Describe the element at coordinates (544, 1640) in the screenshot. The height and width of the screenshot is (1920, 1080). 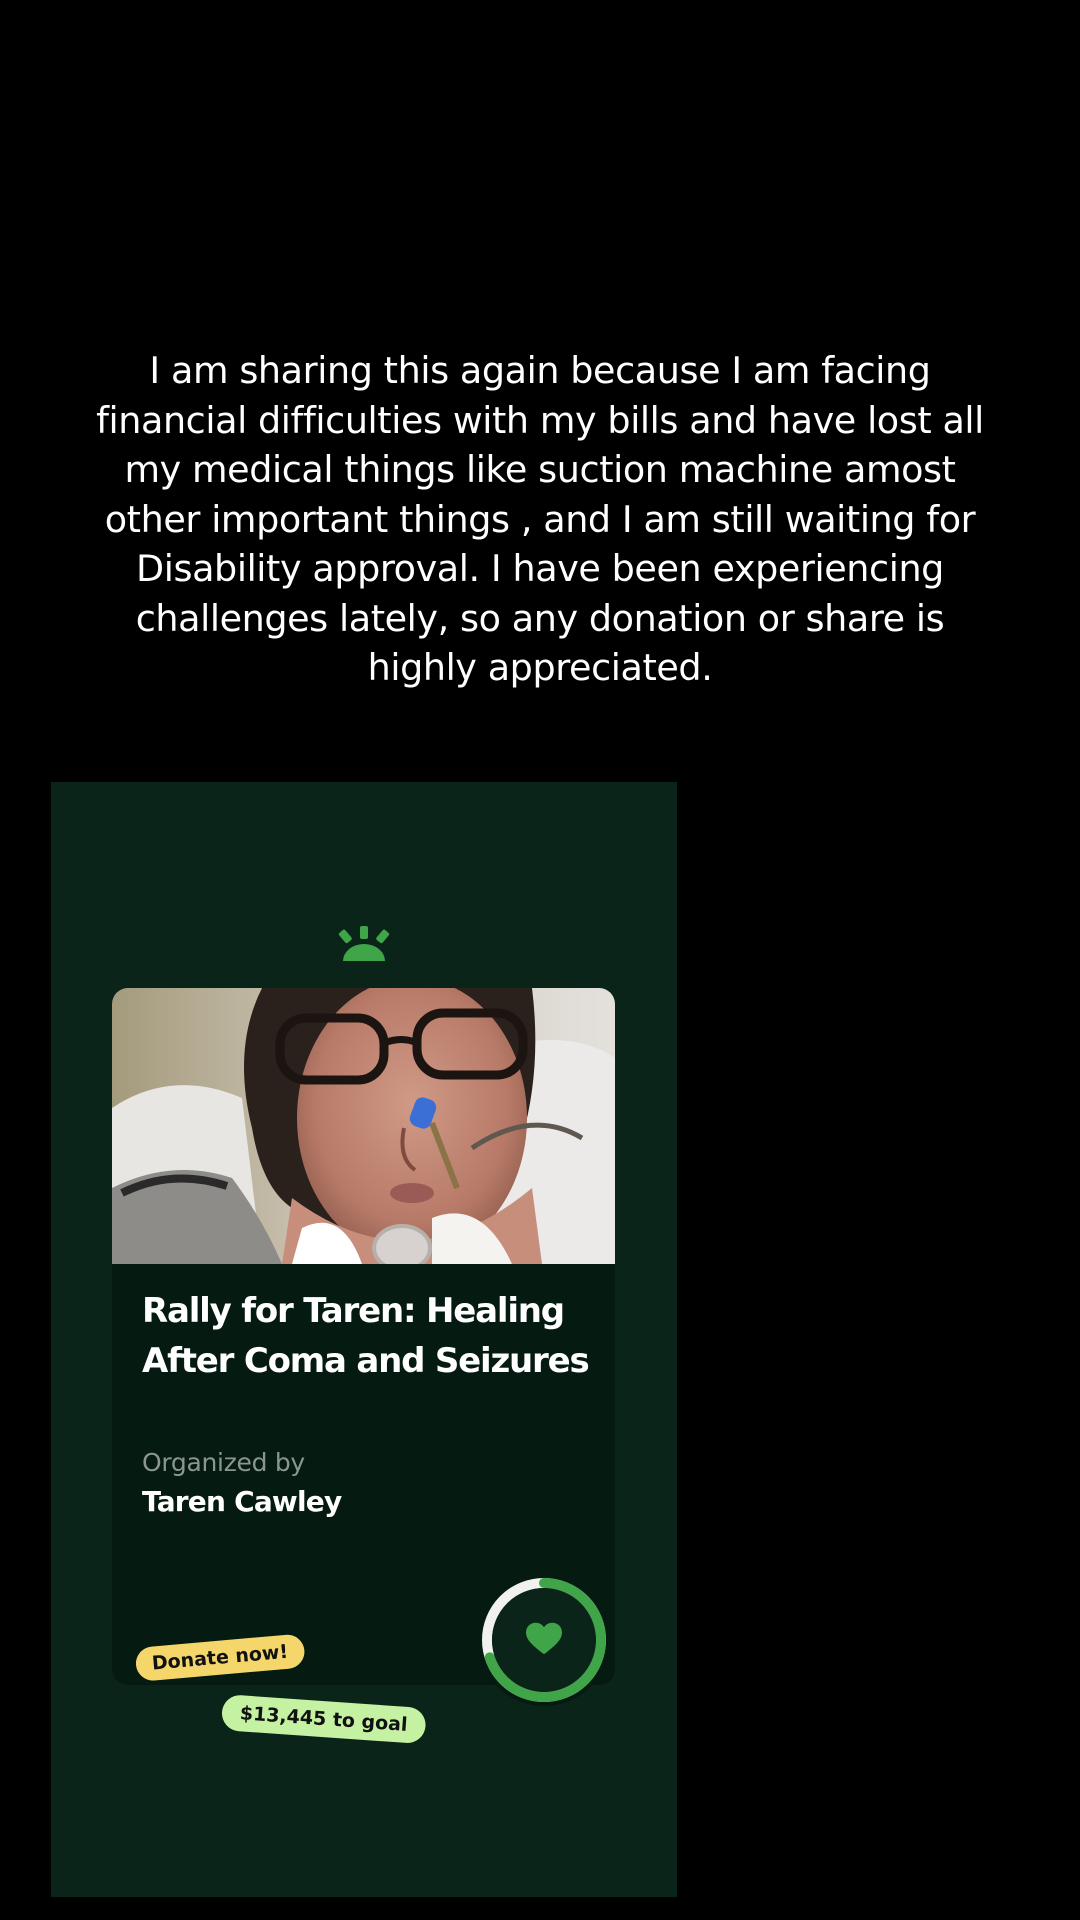
I see `donation-progress-ring` at that location.